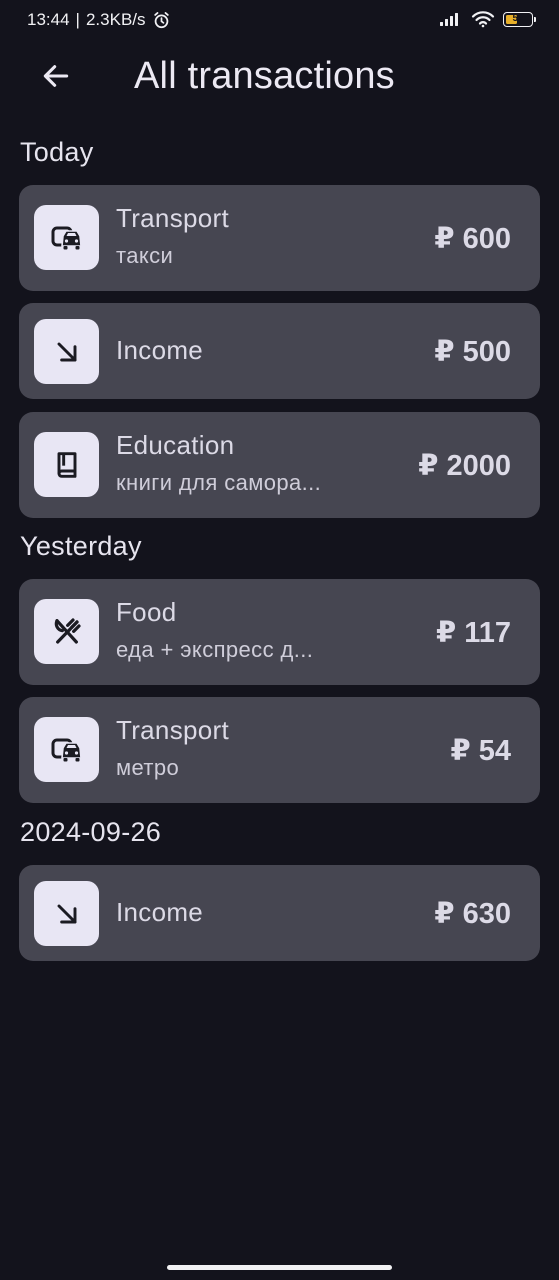 The width and height of the screenshot is (559, 1280). Describe the element at coordinates (481, 751) in the screenshot. I see `transaction-amount: ₽ 54` at that location.